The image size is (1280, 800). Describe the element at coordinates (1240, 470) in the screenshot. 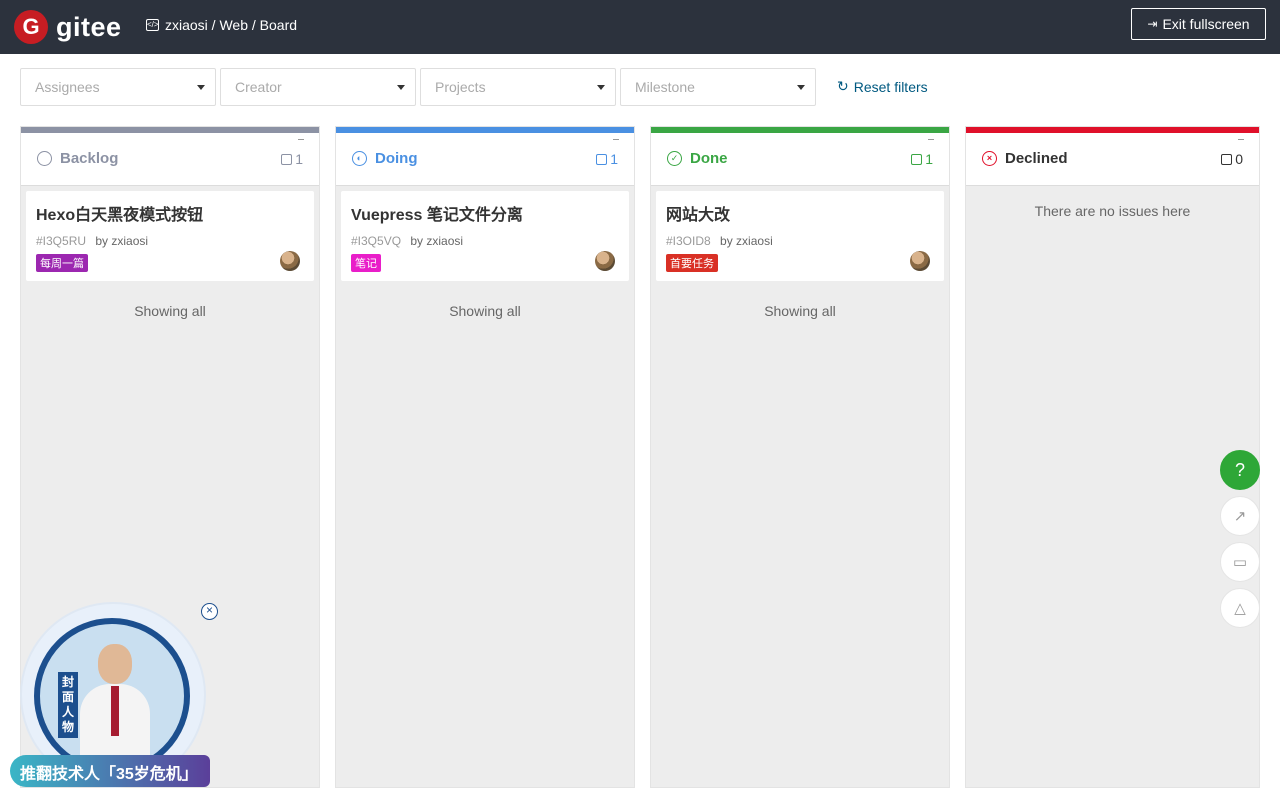

I see `help-button: ?` at that location.